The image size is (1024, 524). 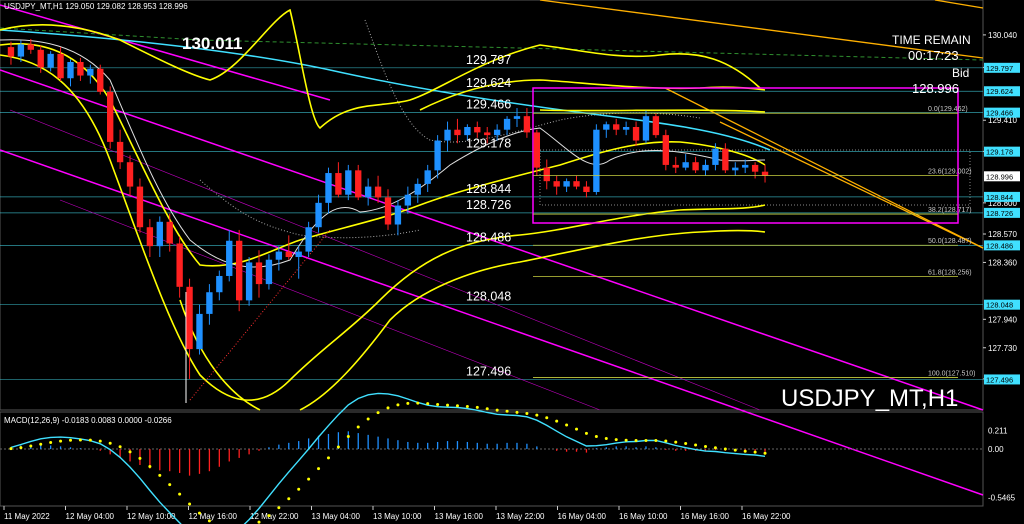 I want to click on level-label: 129.624, so click(x=488, y=83).